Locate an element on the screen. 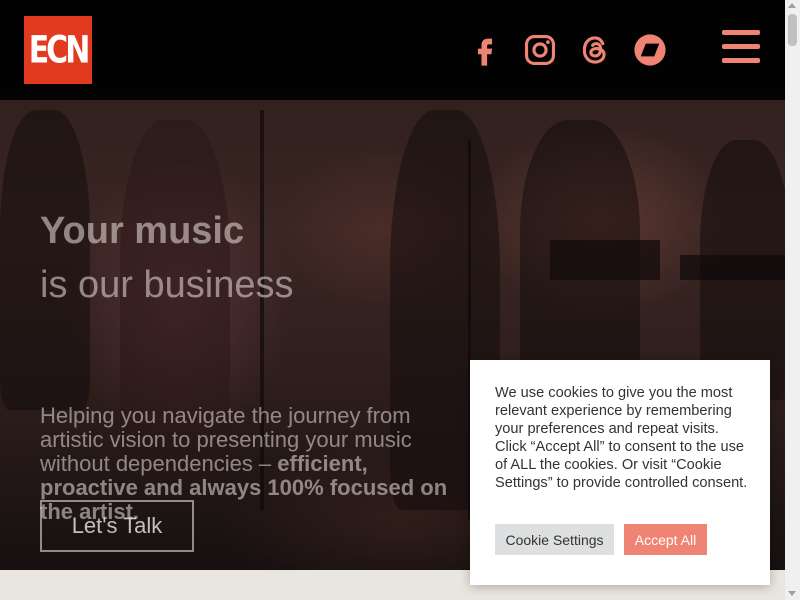 This screenshot has height=600, width=800. hamburger-menu-icon is located at coordinates (741, 48).